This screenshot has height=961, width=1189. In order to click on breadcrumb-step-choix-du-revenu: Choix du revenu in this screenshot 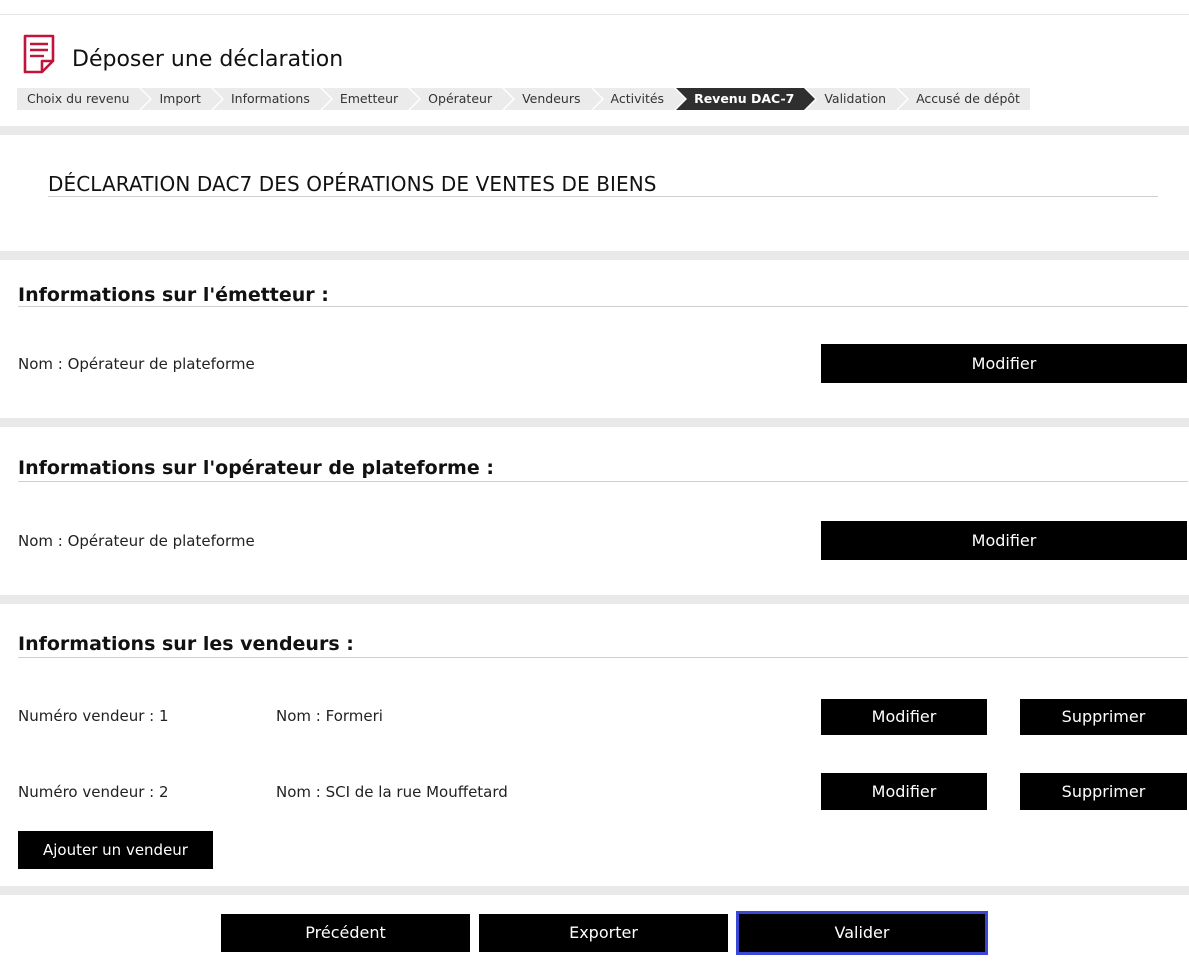, I will do `click(85, 99)`.